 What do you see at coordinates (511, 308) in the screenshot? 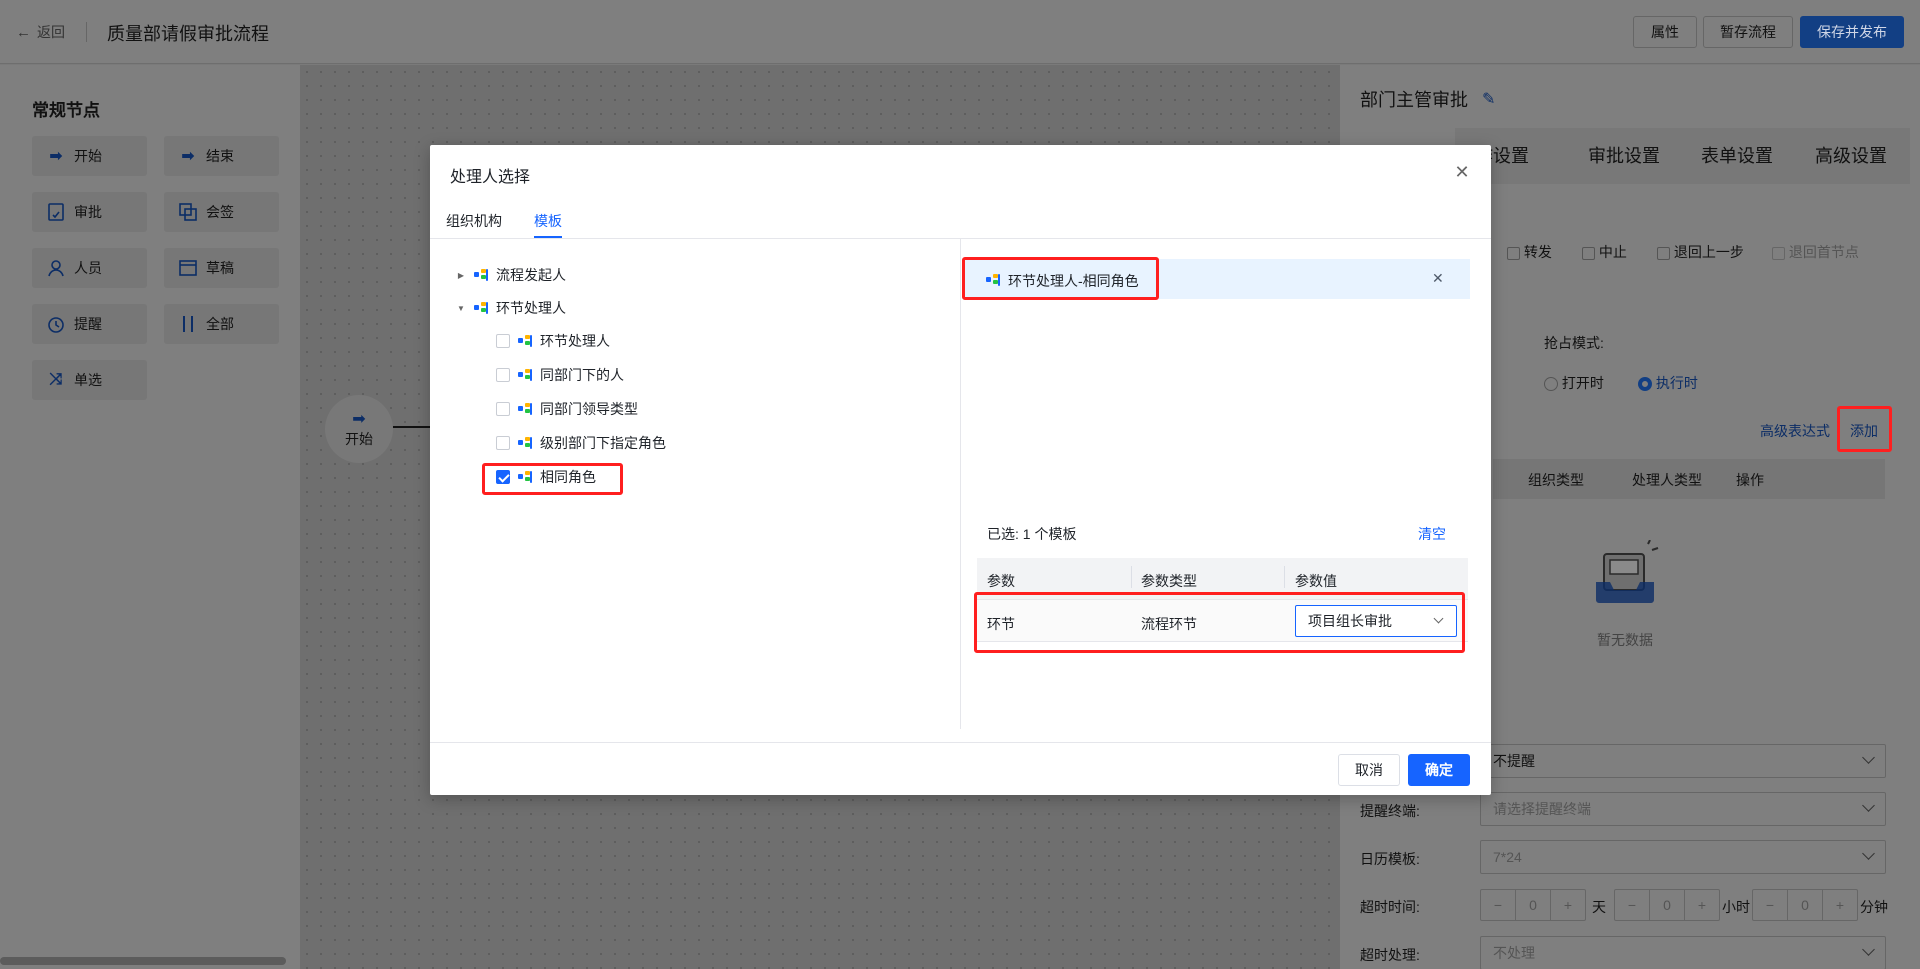
I see `tree-node-step-handler: ▼ 环节处理人` at bounding box center [511, 308].